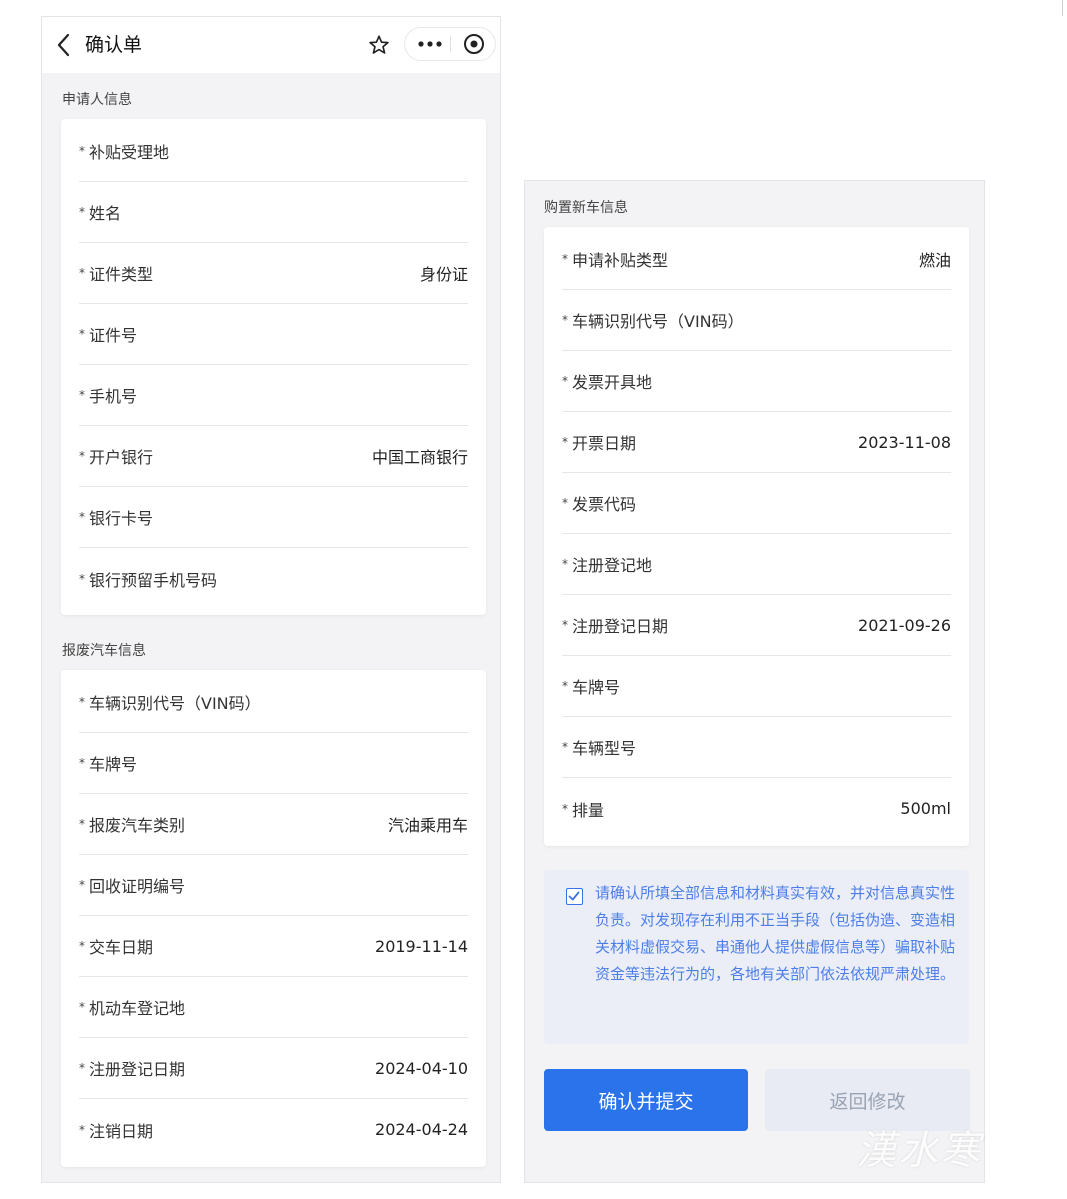 Image resolution: width=1067 pixels, height=1199 pixels. Describe the element at coordinates (756, 564) in the screenshot. I see `form-row: * 注册登记地` at that location.